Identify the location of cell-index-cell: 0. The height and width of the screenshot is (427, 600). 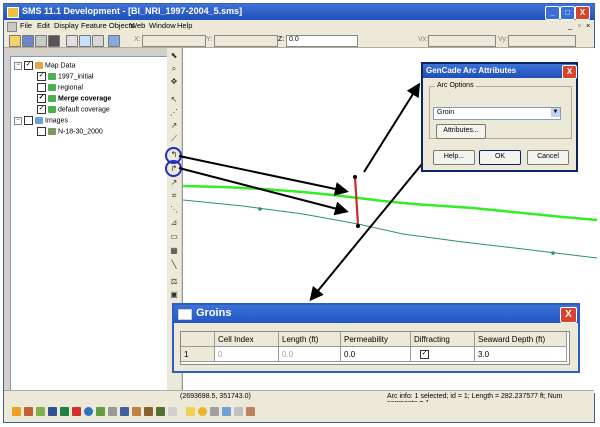
(247, 354).